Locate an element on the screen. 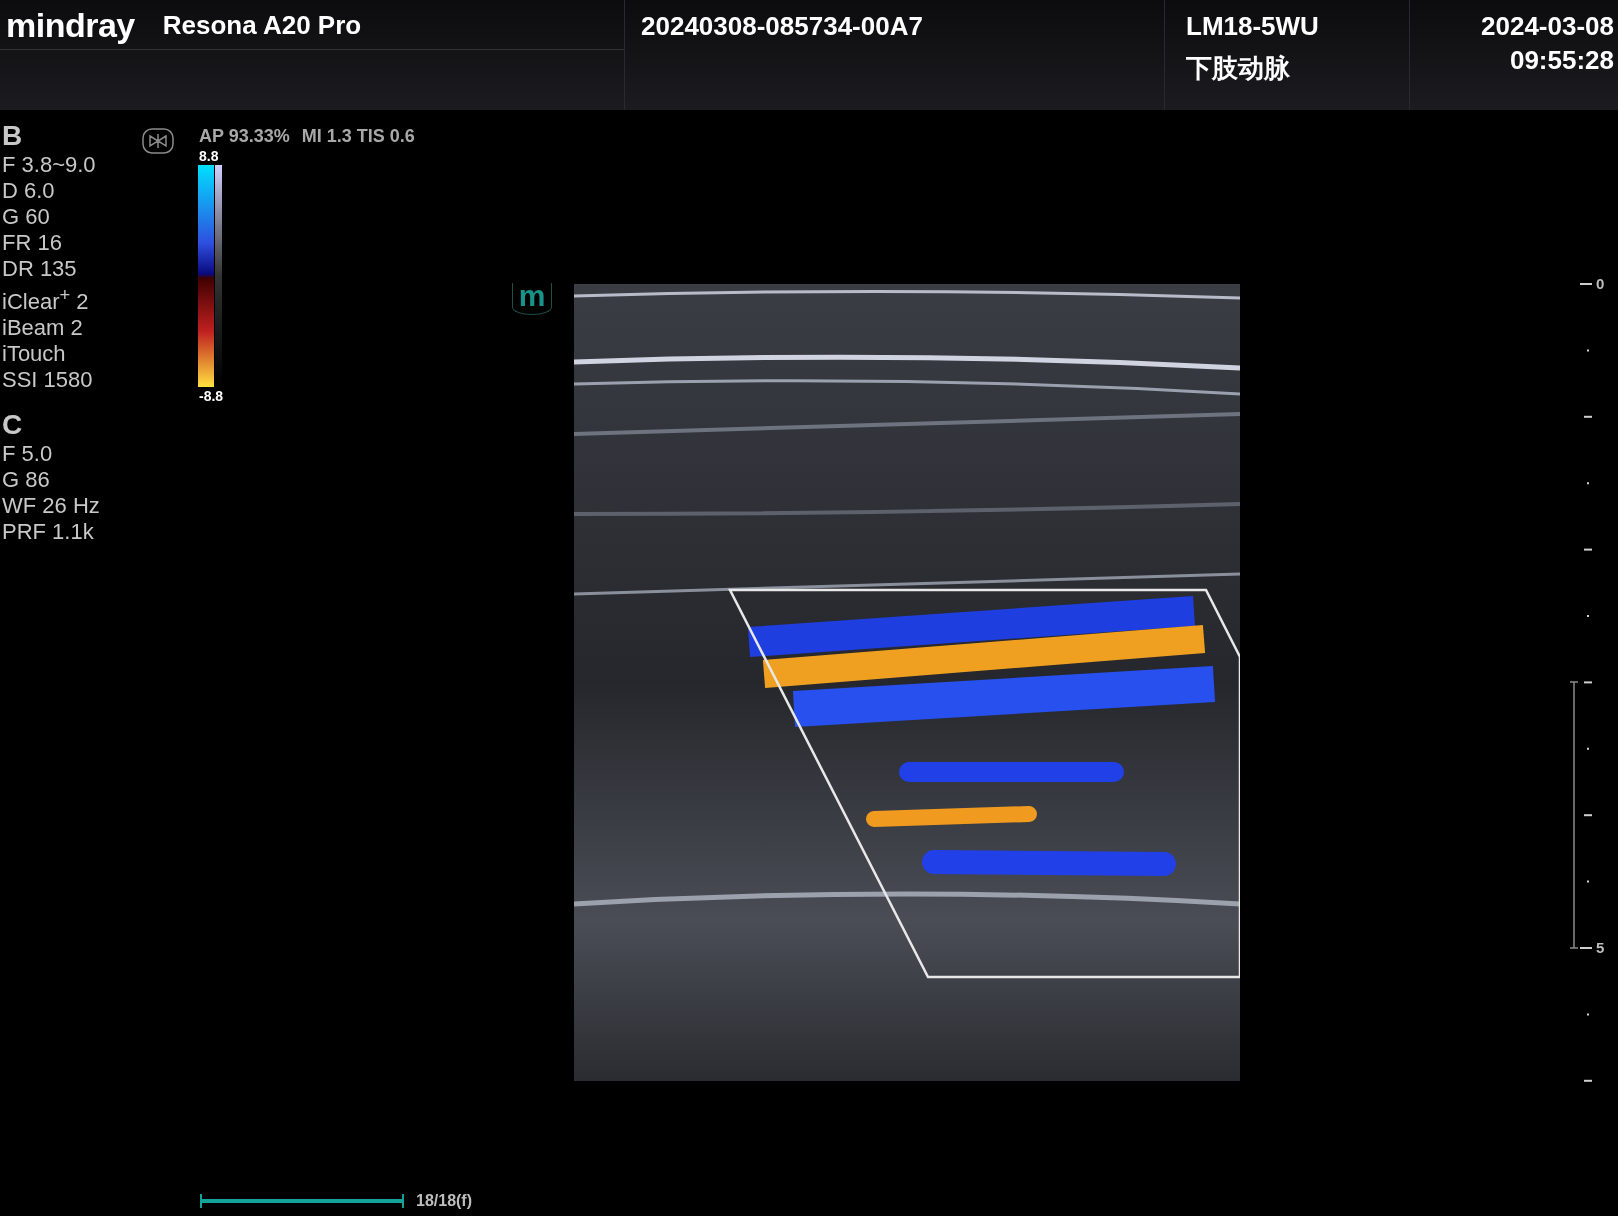  probe-name: LM18-5WU is located at coordinates (1253, 26).